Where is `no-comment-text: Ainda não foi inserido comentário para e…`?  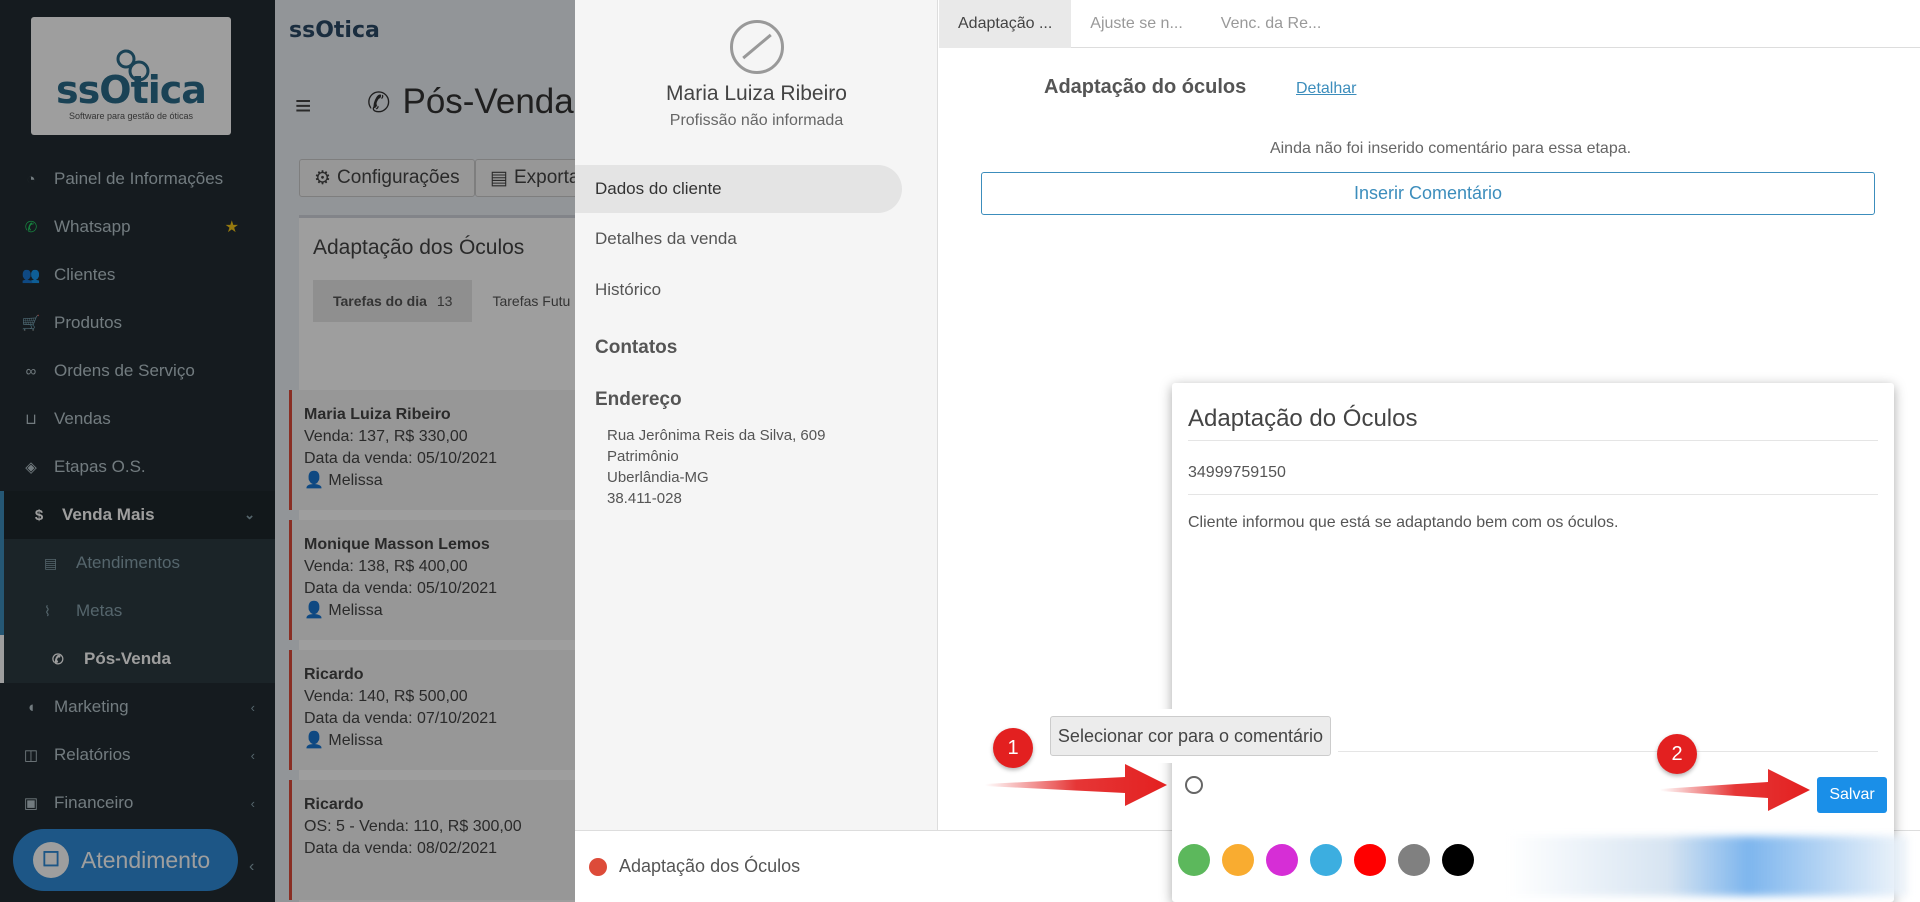
no-comment-text: Ainda não foi inserido comentário para e… is located at coordinates (1450, 148).